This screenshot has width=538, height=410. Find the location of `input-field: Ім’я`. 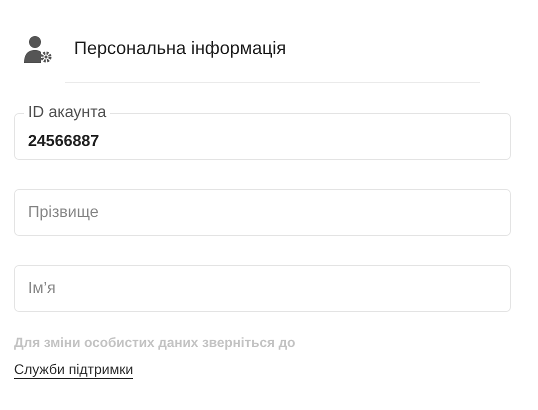

input-field: Ім’я is located at coordinates (262, 288).